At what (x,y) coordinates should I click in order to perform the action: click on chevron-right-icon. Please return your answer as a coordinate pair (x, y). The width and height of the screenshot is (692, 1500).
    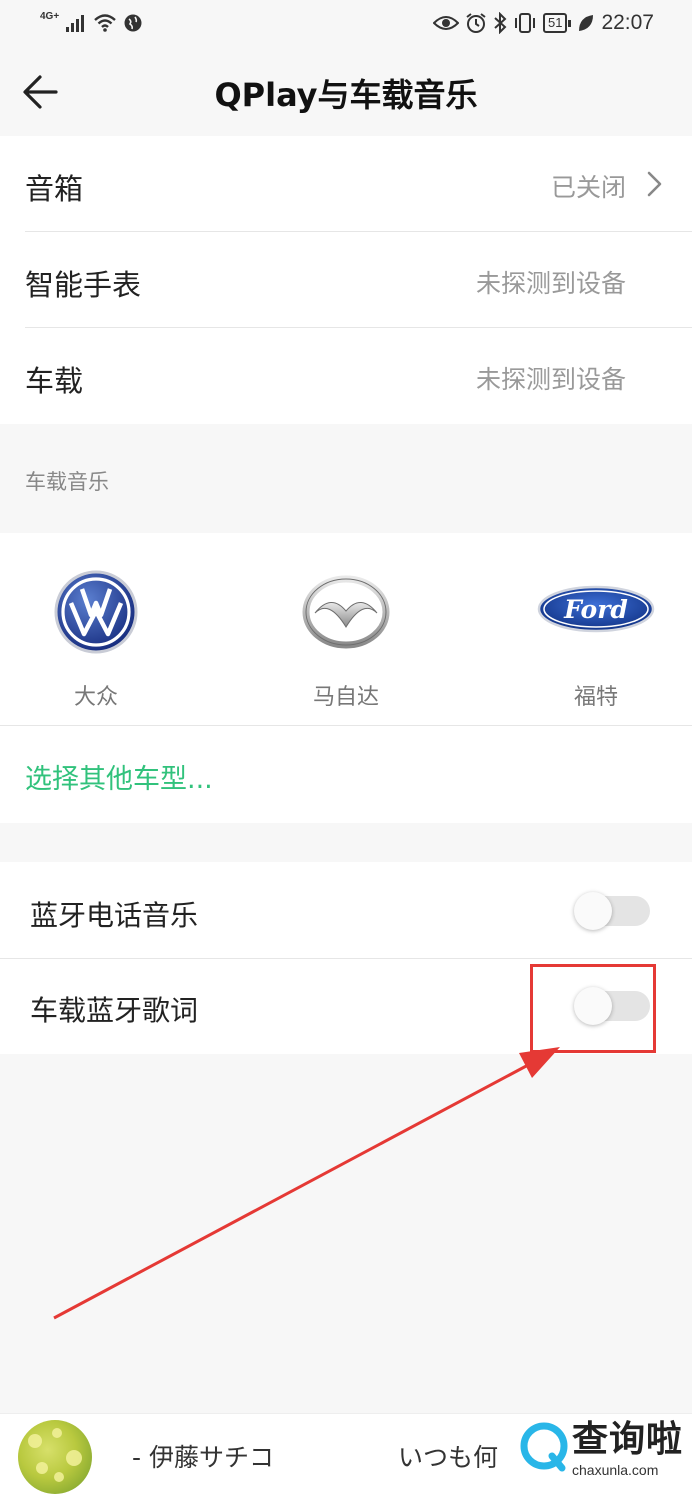
    Looking at the image, I should click on (654, 184).